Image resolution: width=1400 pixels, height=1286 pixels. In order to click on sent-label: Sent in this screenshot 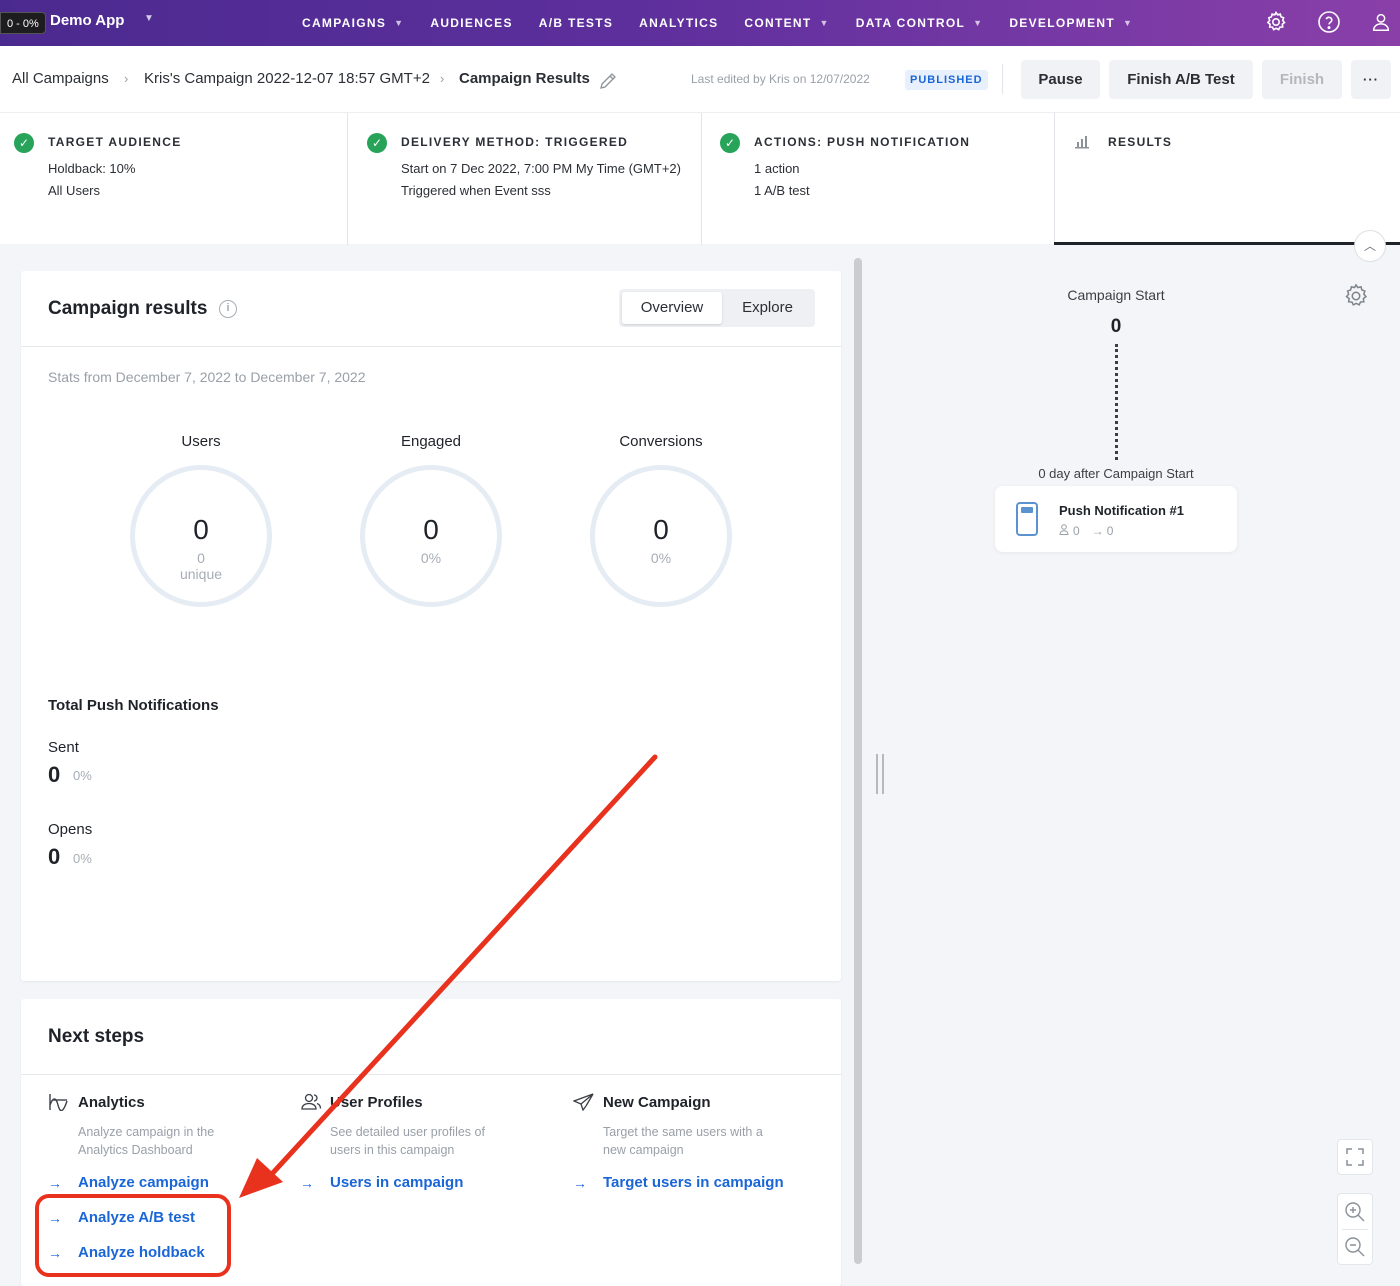, I will do `click(63, 747)`.